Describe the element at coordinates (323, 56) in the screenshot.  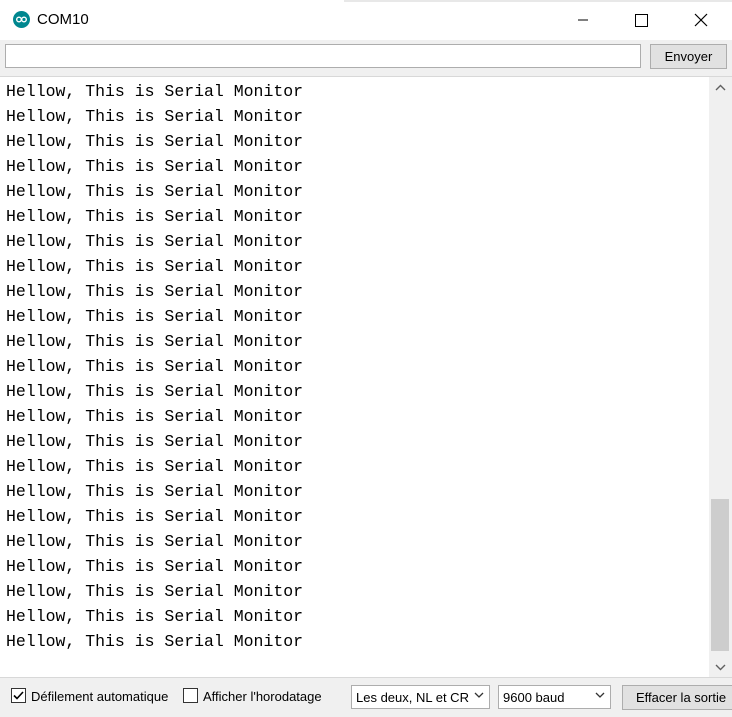
I see `serial-input` at that location.